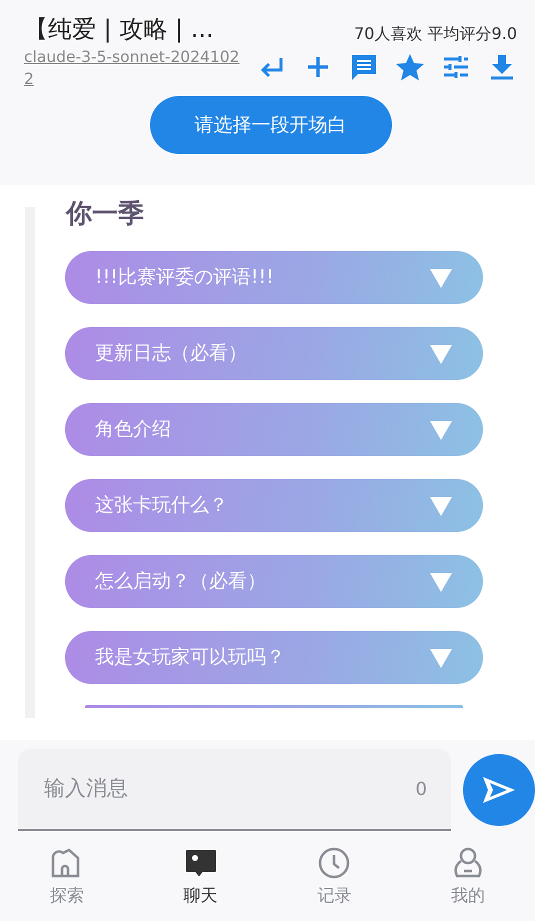  I want to click on nav-tab: 记录, so click(335, 880).